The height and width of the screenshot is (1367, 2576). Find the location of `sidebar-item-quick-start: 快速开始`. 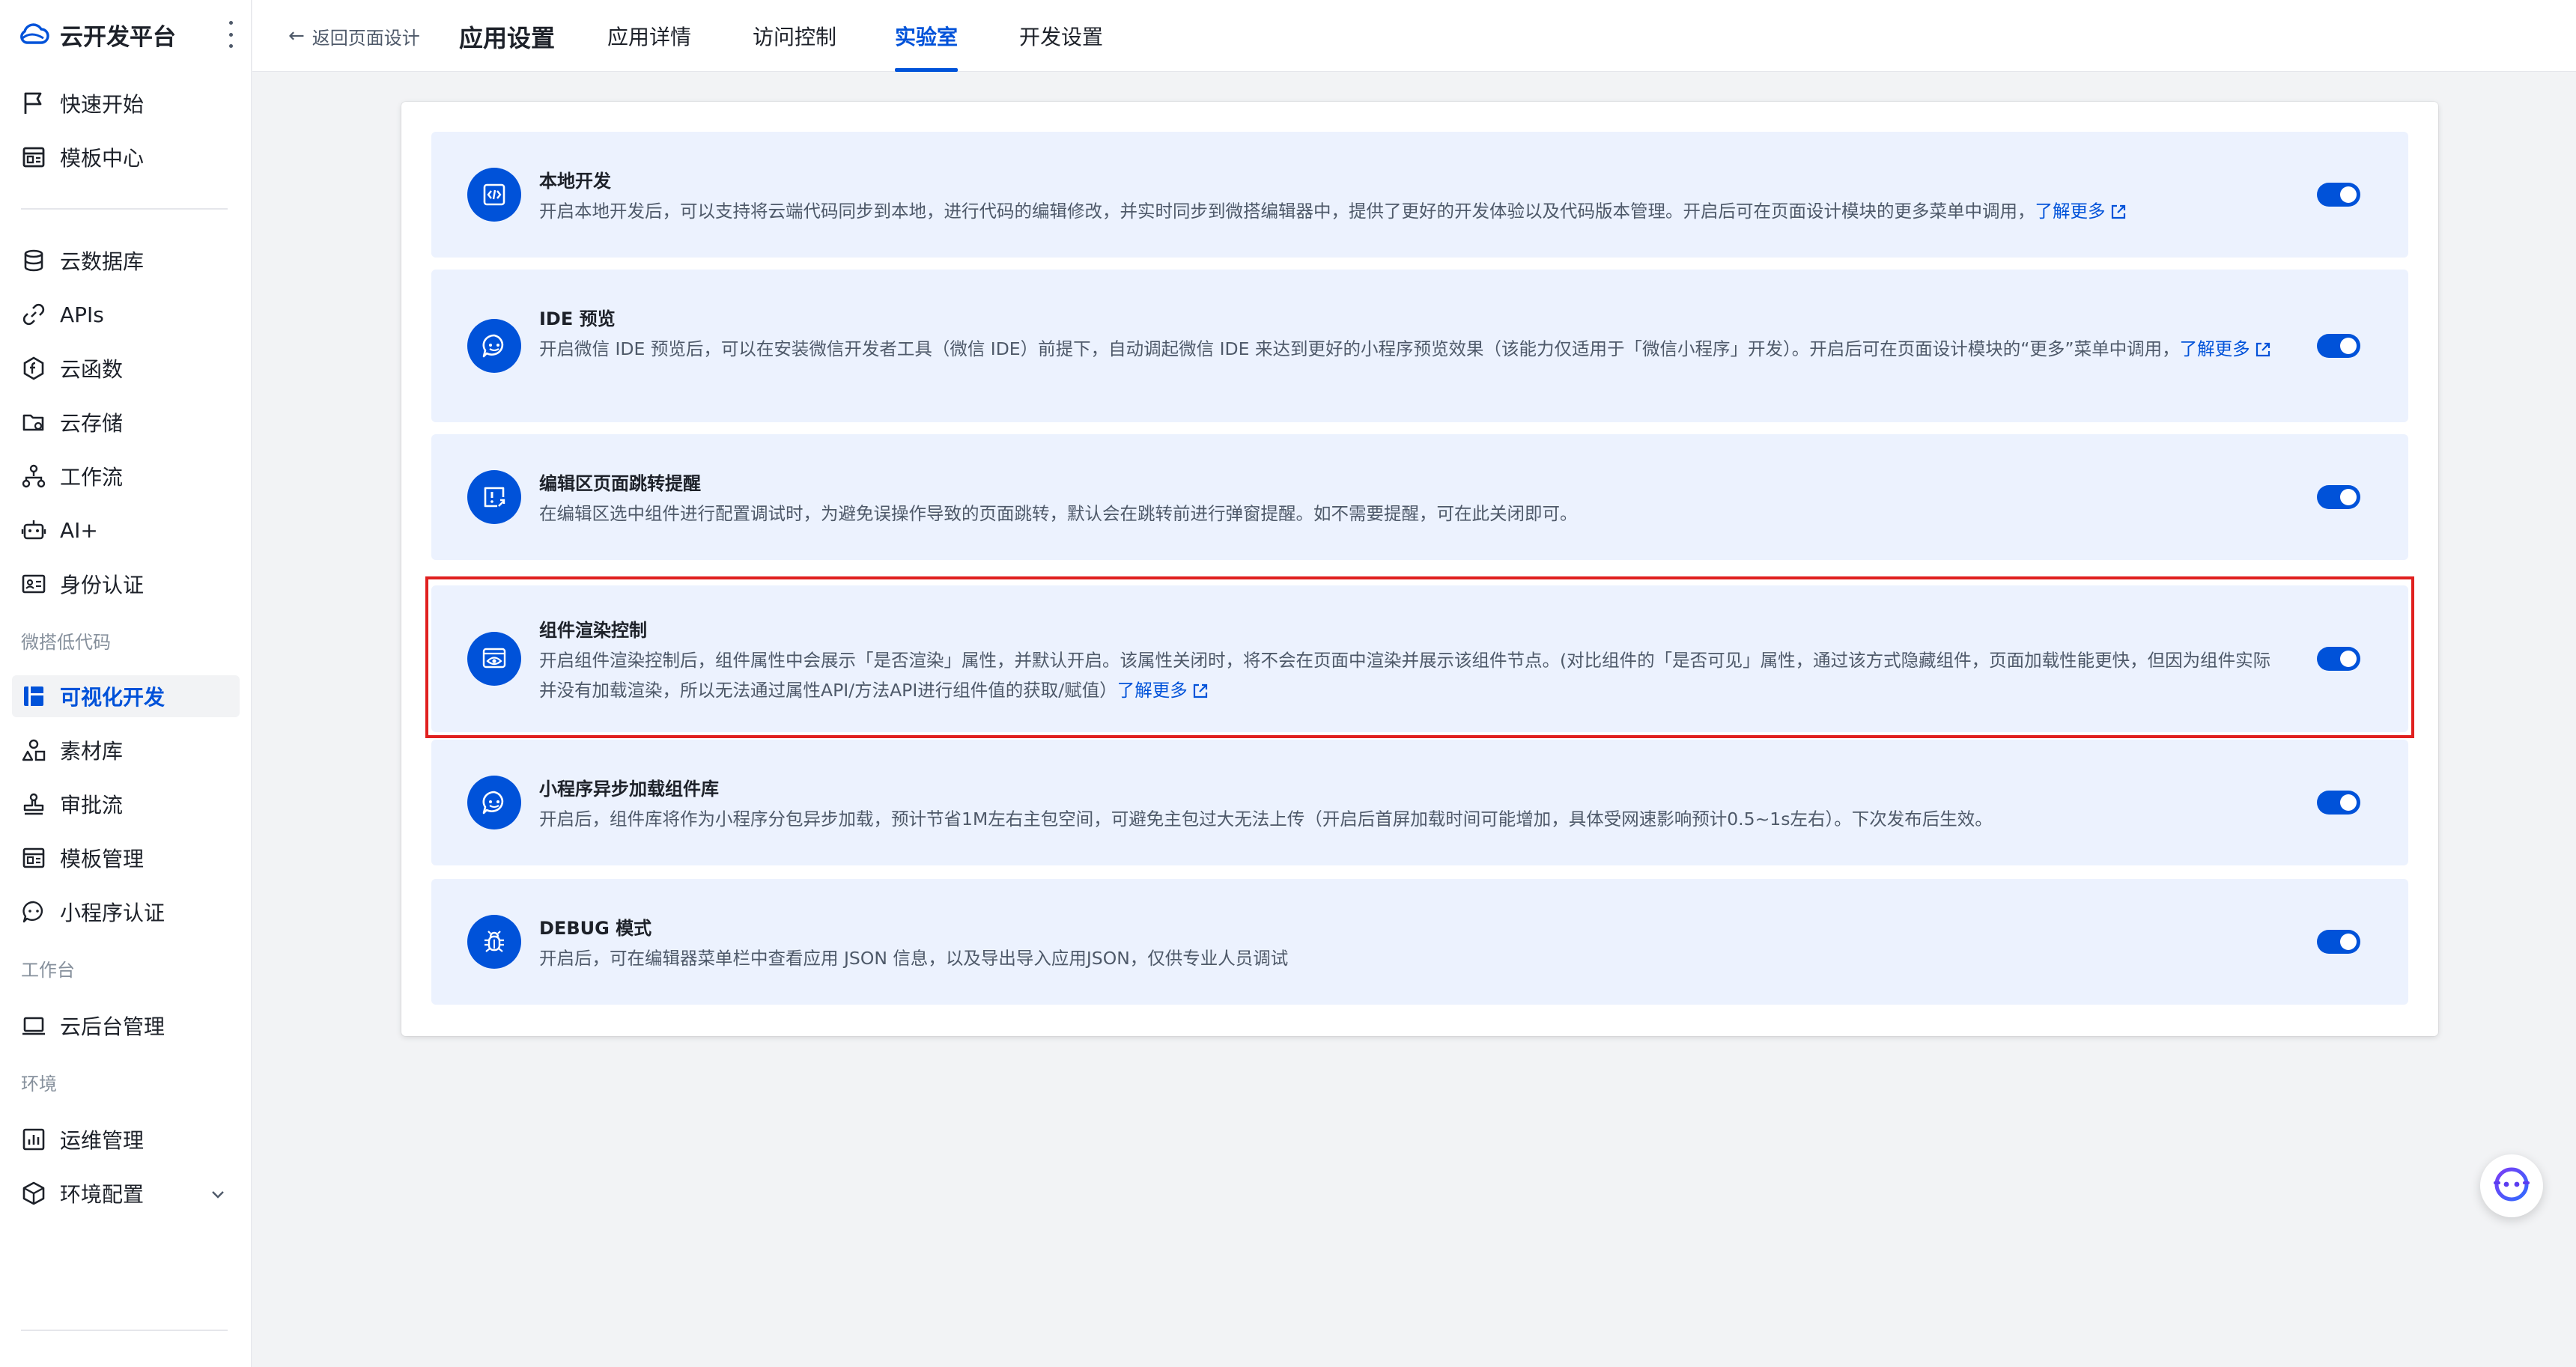

sidebar-item-quick-start: 快速开始 is located at coordinates (126, 103).